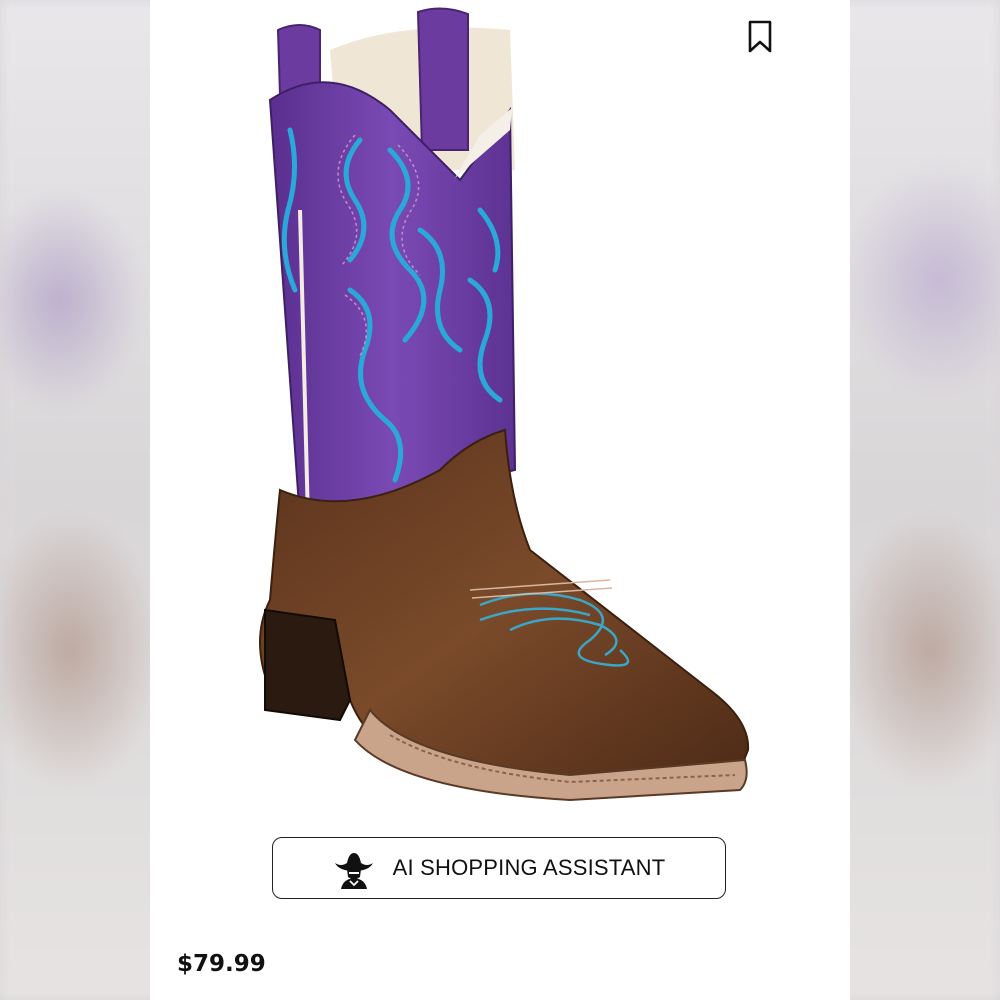 Image resolution: width=1000 pixels, height=1000 pixels. I want to click on ai-assistant-label: AI SHOPPING ASSISTANT, so click(529, 867).